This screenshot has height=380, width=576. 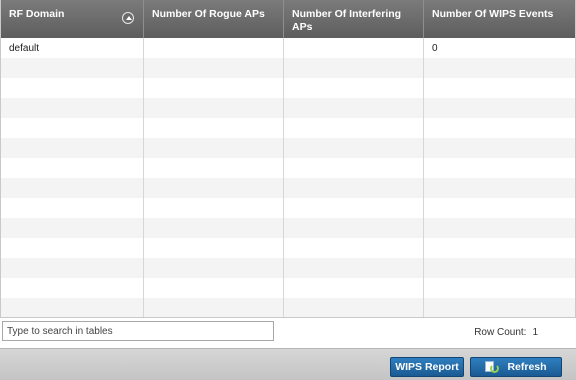 I want to click on action-bar: WIPS Report Refresh, so click(x=288, y=364).